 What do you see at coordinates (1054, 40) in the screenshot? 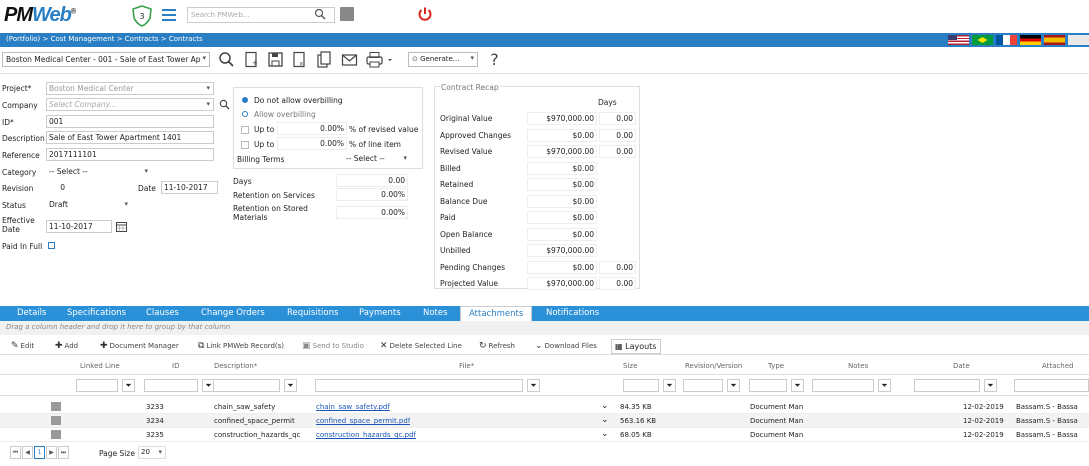
I see `es-flag-icon` at bounding box center [1054, 40].